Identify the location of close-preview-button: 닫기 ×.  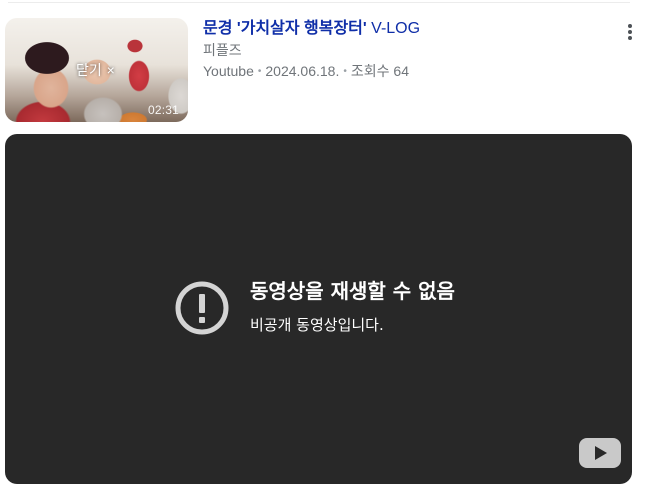
(95, 70).